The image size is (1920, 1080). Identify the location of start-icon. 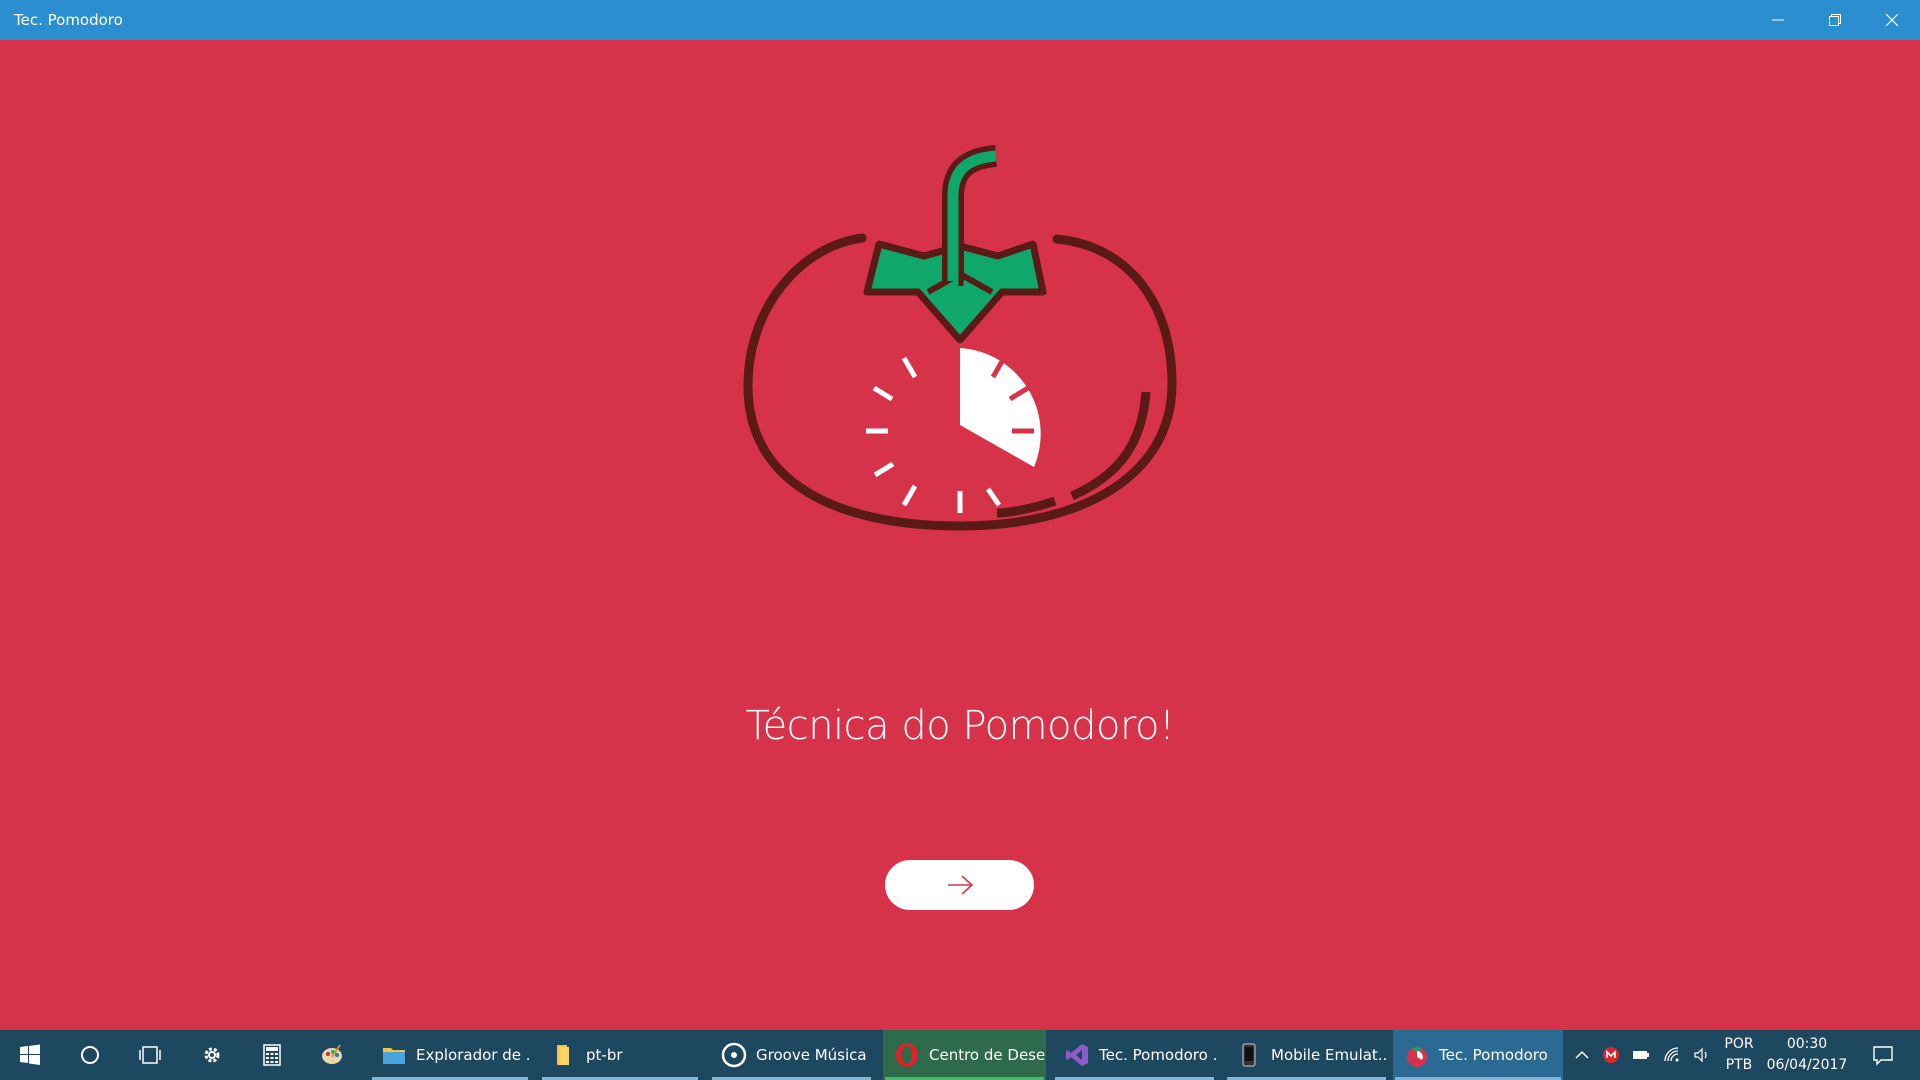
(30, 1054).